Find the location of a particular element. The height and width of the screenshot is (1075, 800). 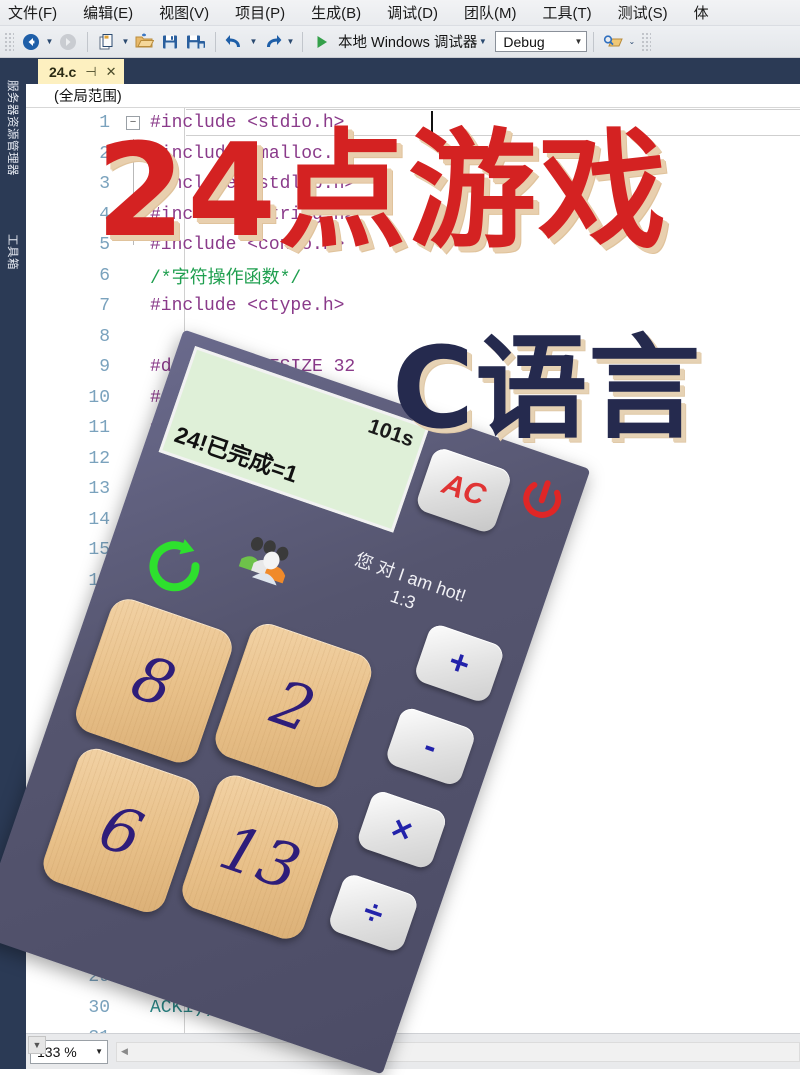

line-number: 12 is located at coordinates (99, 458).